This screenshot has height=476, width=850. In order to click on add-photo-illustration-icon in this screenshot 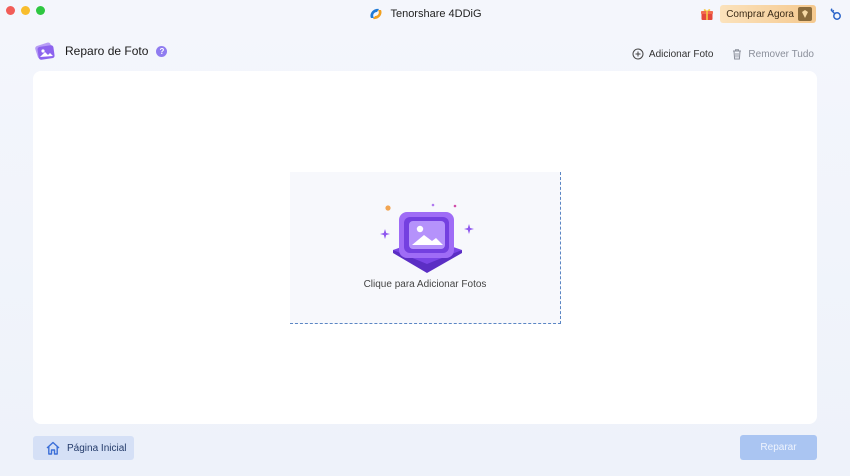, I will do `click(427, 238)`.